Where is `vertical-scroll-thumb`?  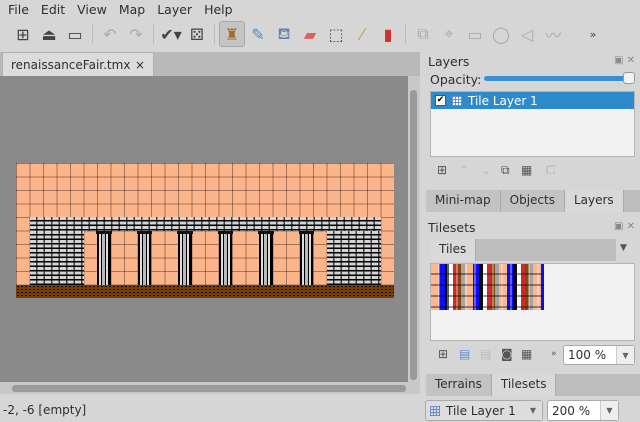
vertical-scroll-thumb is located at coordinates (413, 235).